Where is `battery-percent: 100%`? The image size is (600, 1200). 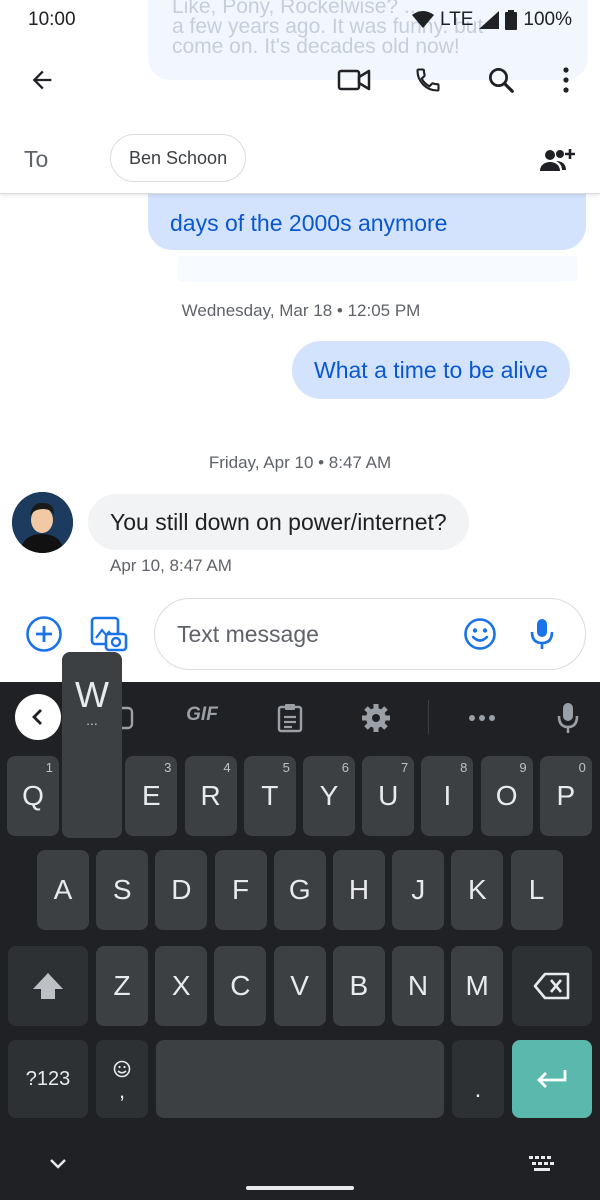 battery-percent: 100% is located at coordinates (547, 19).